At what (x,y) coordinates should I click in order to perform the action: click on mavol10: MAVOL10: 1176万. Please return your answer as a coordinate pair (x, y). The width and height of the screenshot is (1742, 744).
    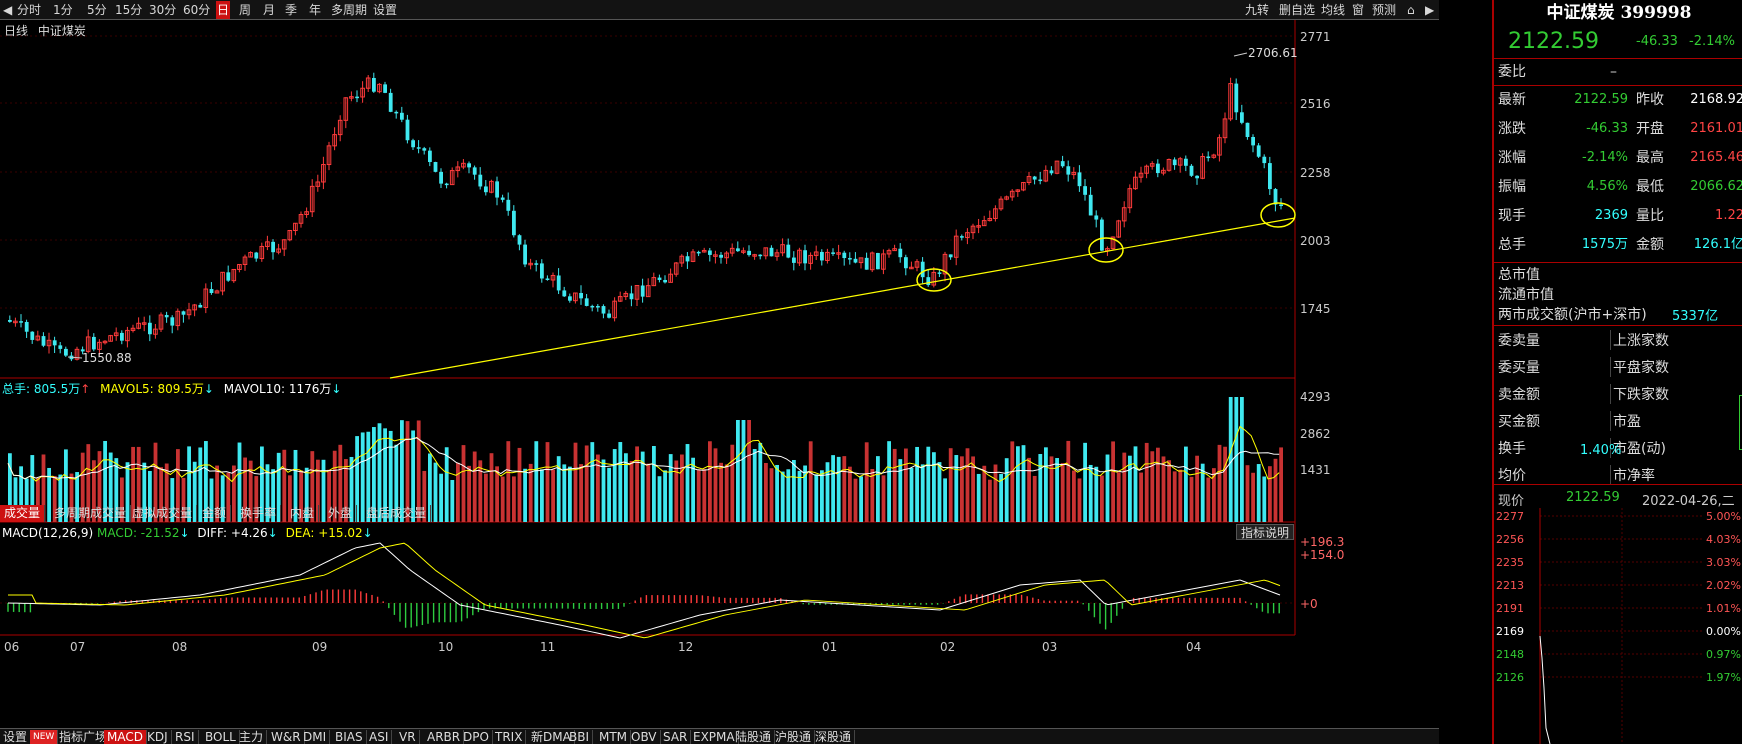
    Looking at the image, I should click on (277, 389).